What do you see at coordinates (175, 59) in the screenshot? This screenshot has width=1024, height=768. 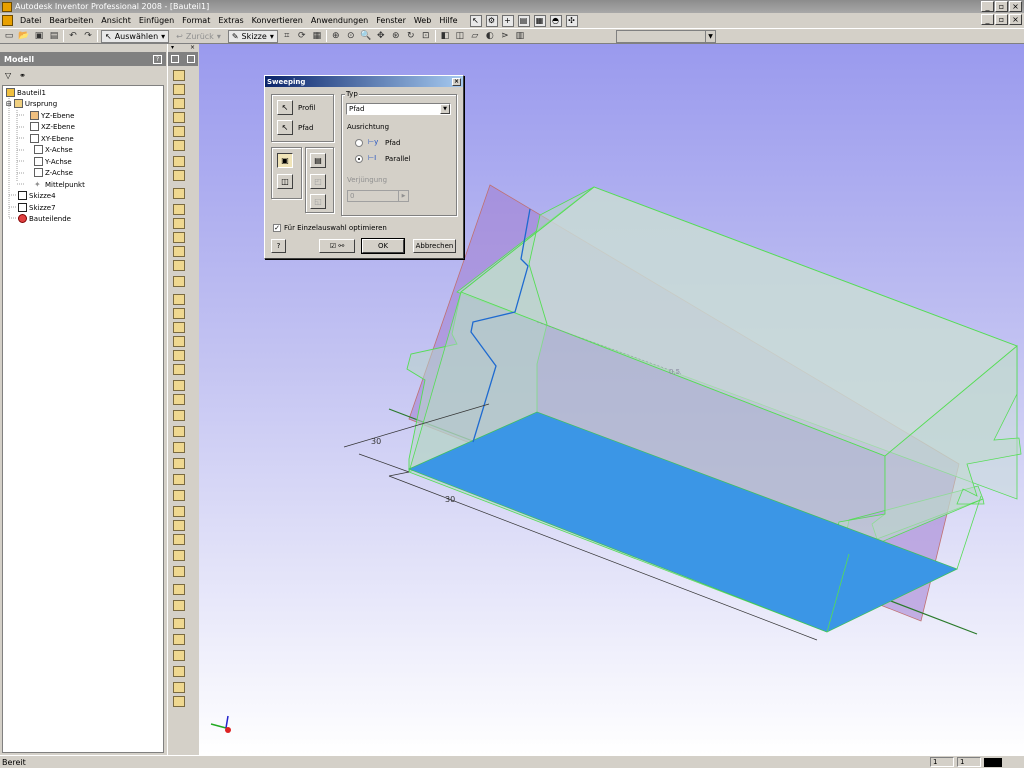 I see `panel-menu-icon` at bounding box center [175, 59].